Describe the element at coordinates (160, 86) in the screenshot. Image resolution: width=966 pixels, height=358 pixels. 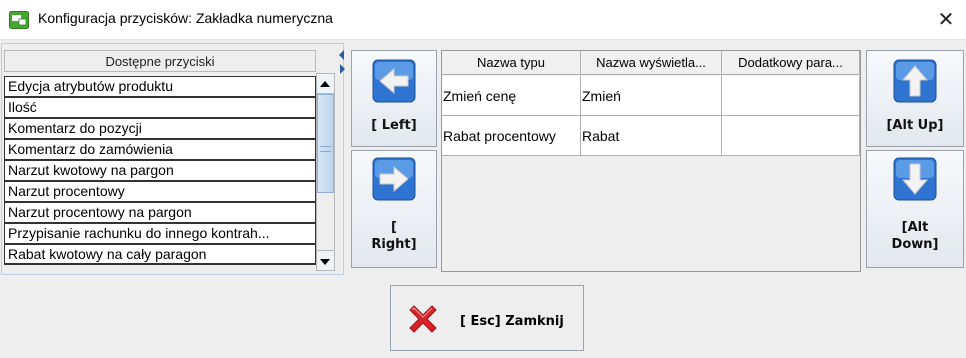
I see `list-item: Edycja atrybutów produktu` at that location.